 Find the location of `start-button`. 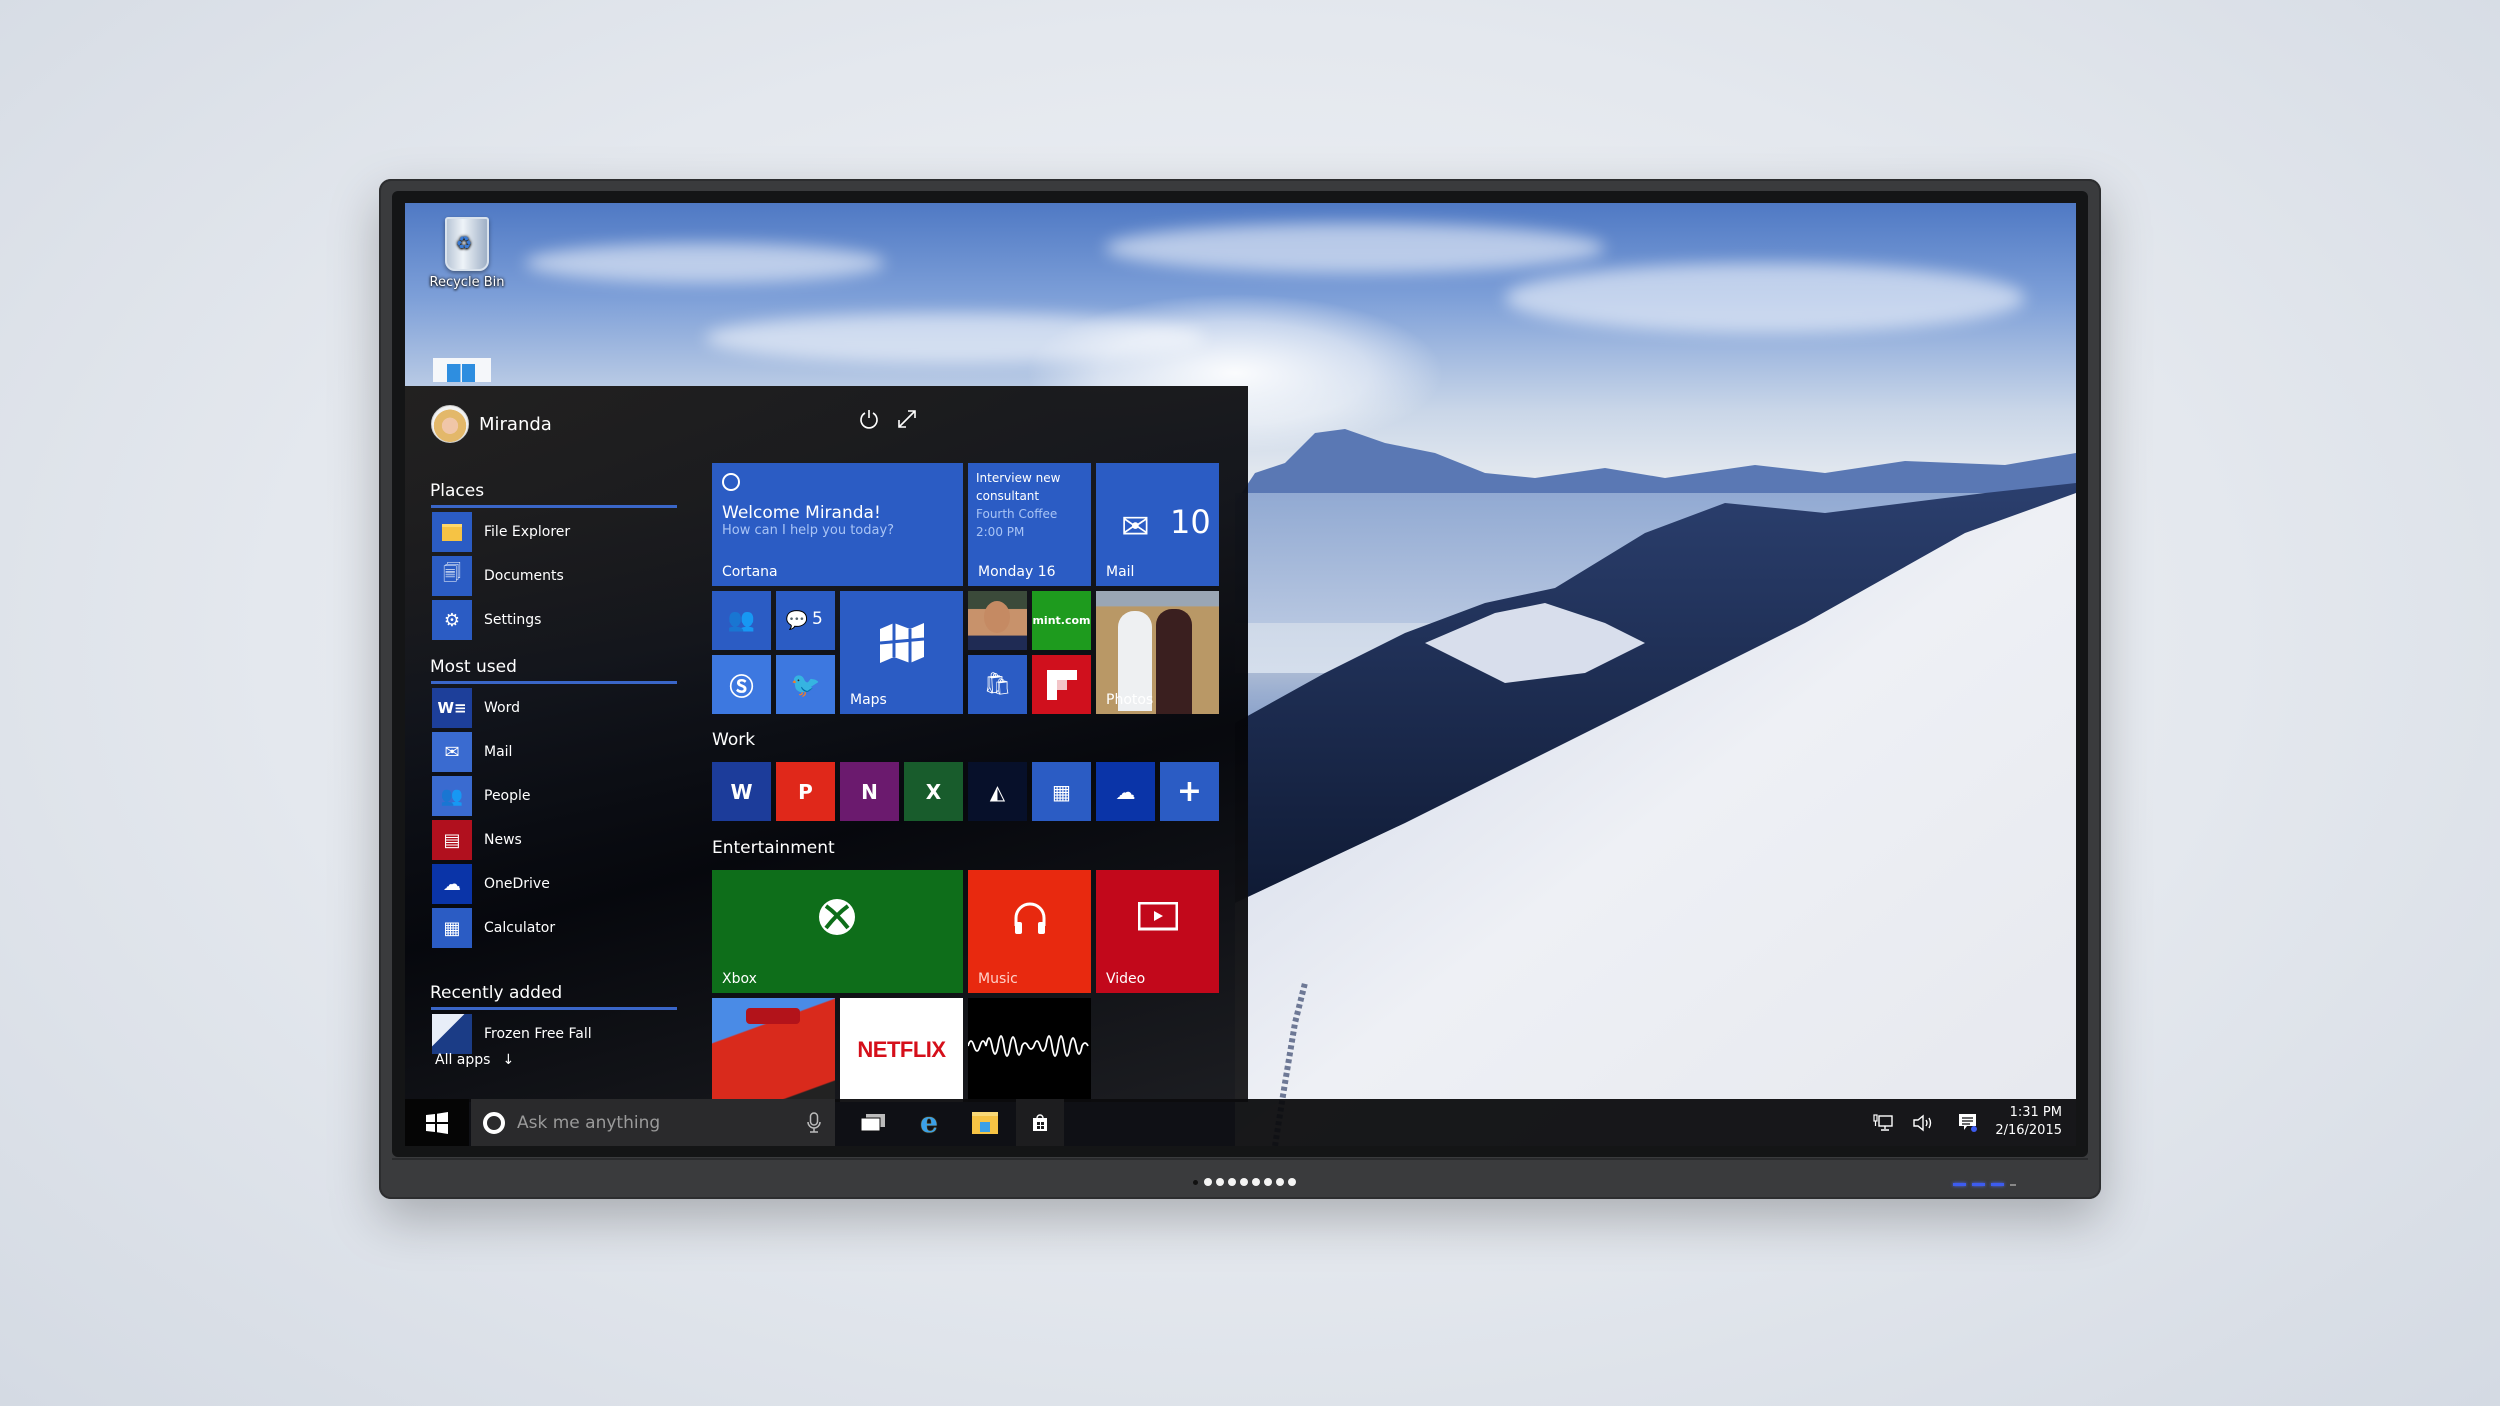

start-button is located at coordinates (437, 1122).